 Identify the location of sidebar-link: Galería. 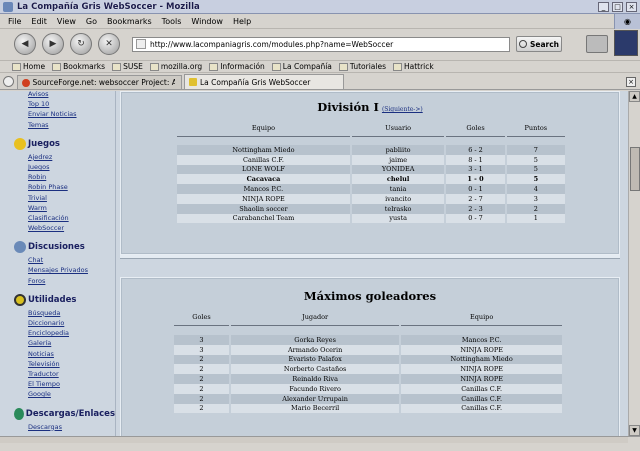
(71, 343).